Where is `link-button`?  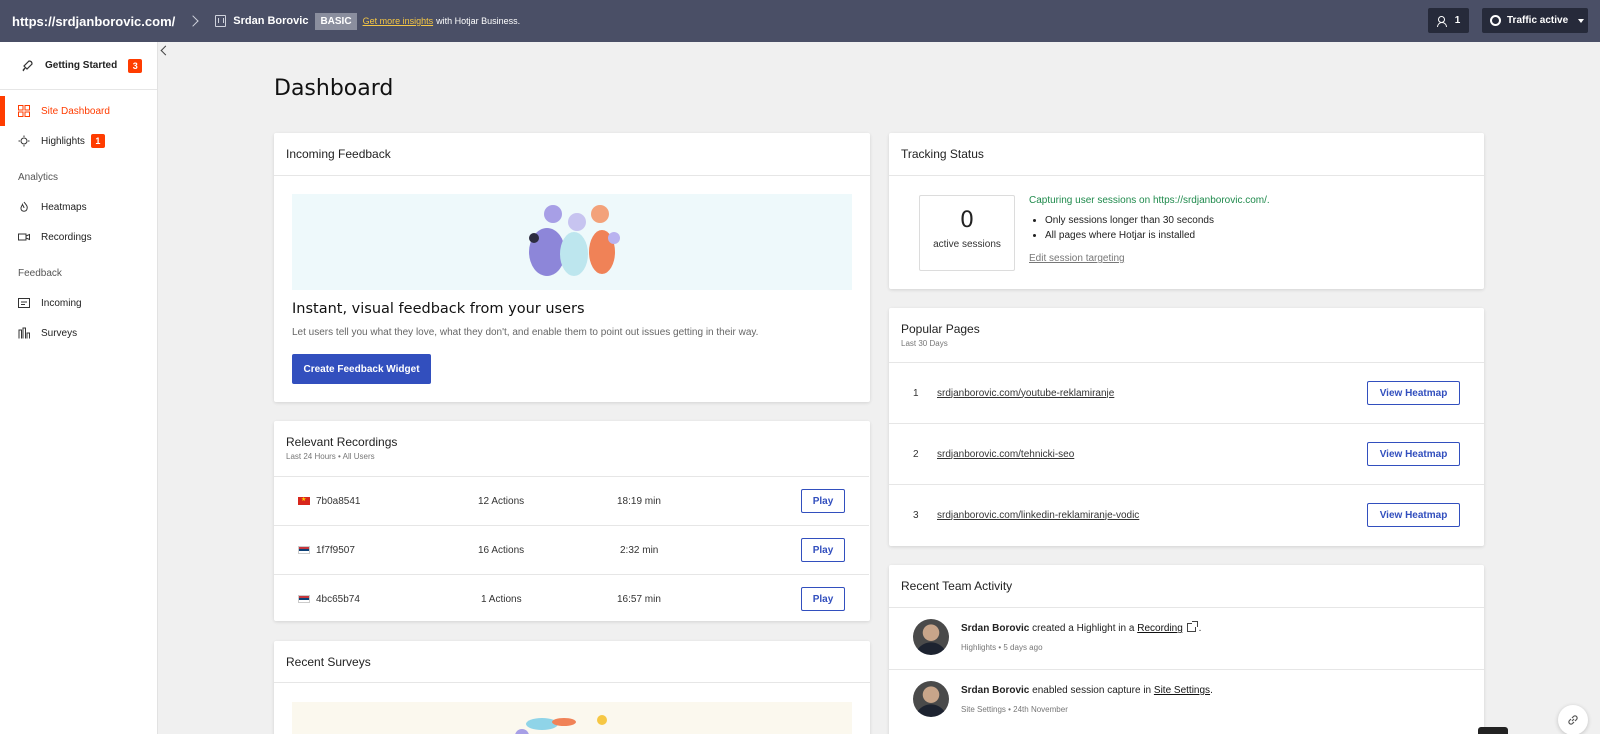
link-button is located at coordinates (1573, 719).